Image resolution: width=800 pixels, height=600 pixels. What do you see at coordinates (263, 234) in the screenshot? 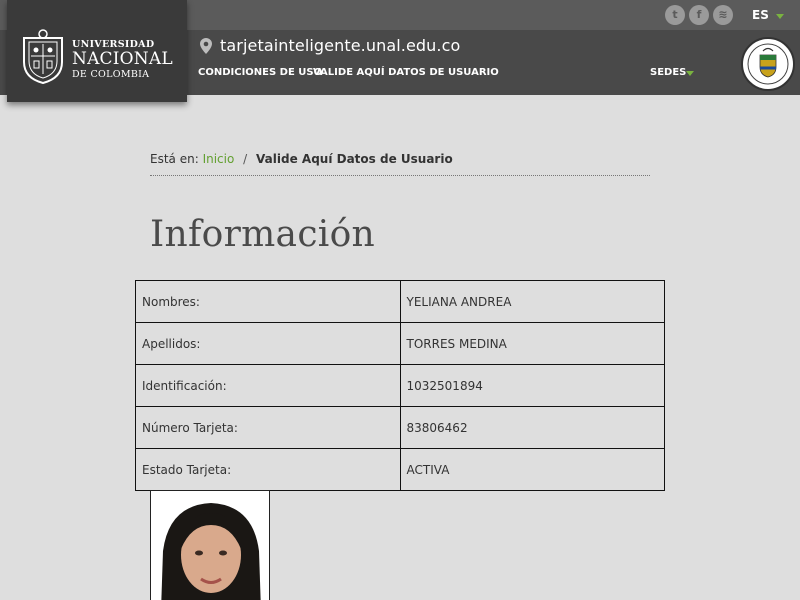
I see `page-title: Información` at bounding box center [263, 234].